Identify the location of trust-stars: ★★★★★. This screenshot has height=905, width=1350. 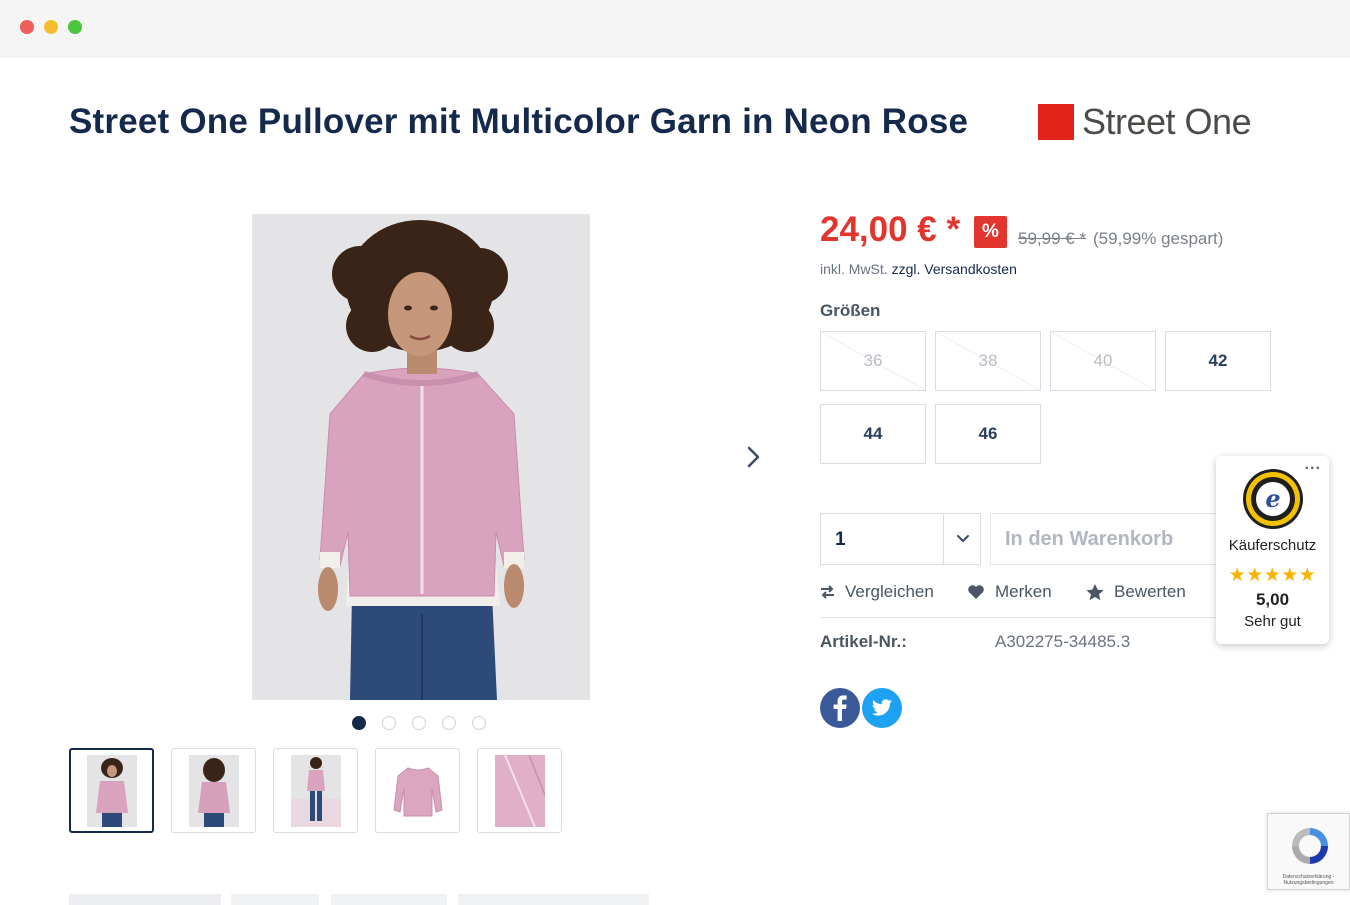
(1272, 575).